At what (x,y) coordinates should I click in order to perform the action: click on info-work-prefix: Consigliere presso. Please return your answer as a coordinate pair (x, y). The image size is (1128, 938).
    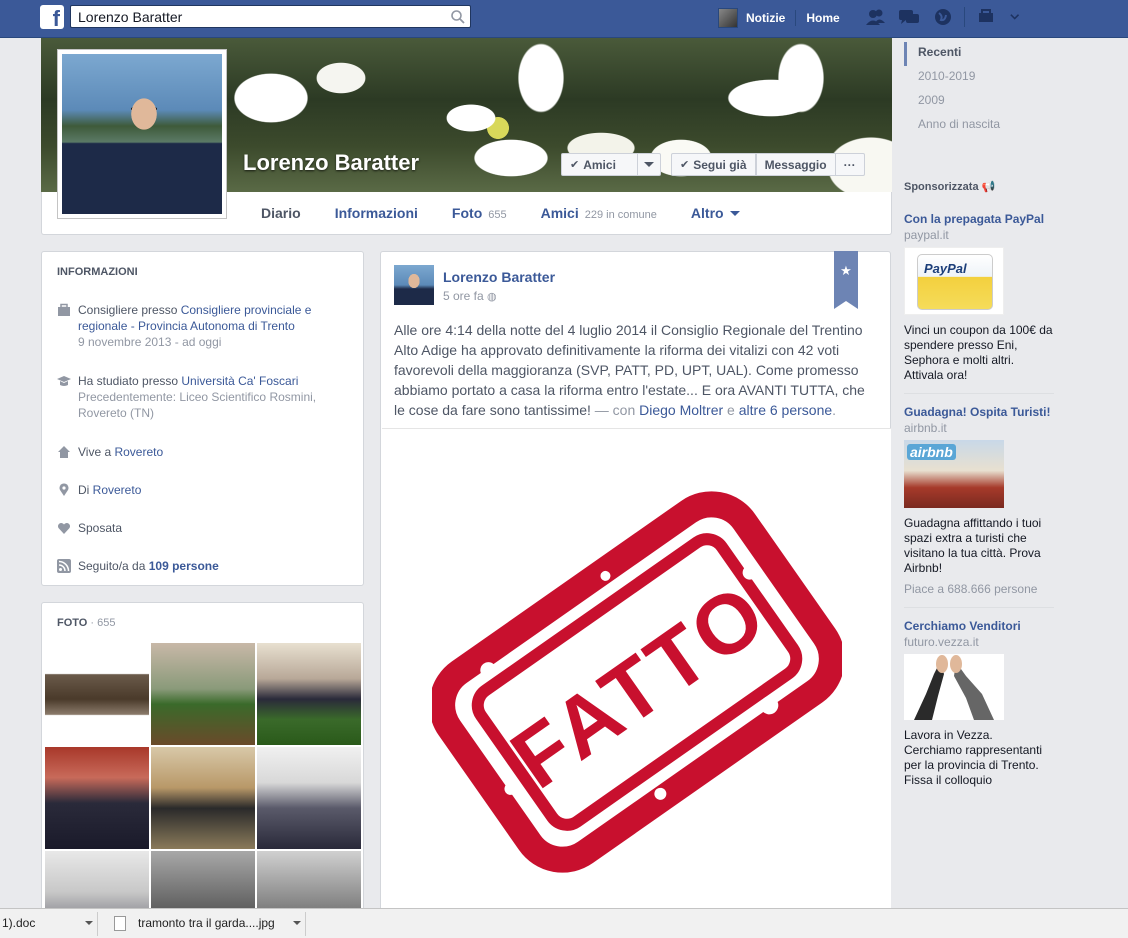
    Looking at the image, I should click on (129, 310).